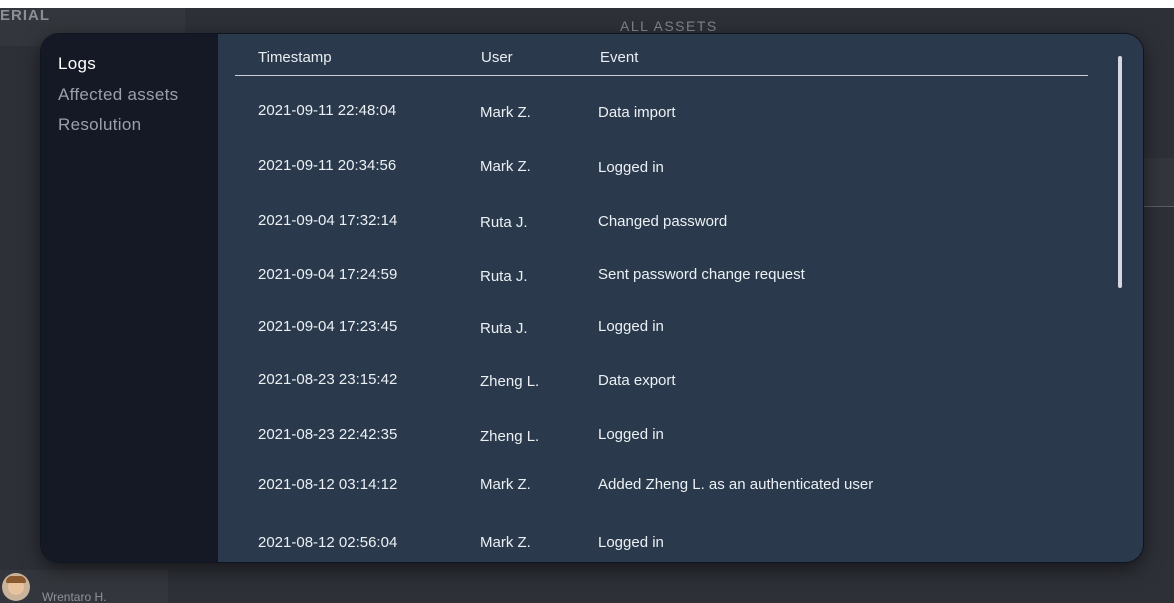 The width and height of the screenshot is (1174, 603). I want to click on top-bar, so click(587, 4).